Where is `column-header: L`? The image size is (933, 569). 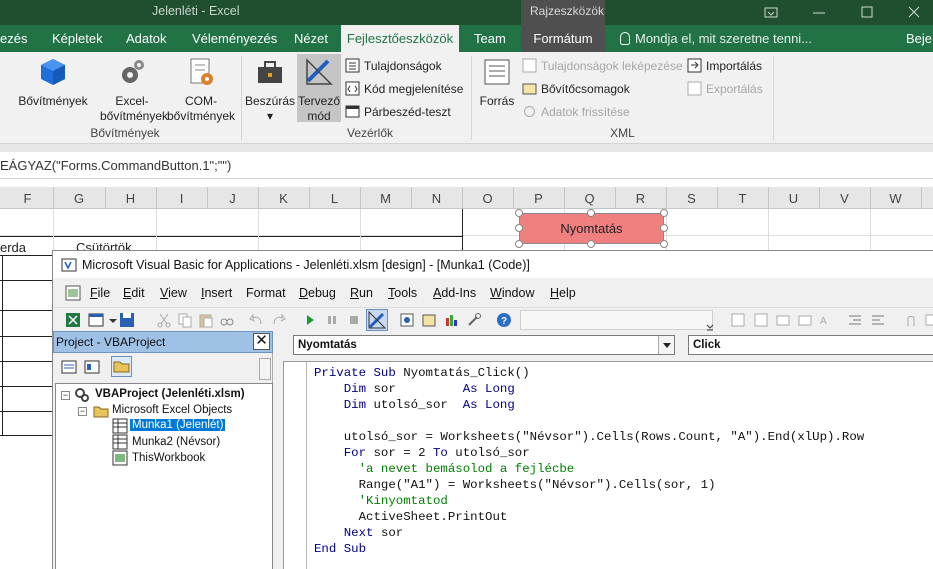 column-header: L is located at coordinates (334, 198).